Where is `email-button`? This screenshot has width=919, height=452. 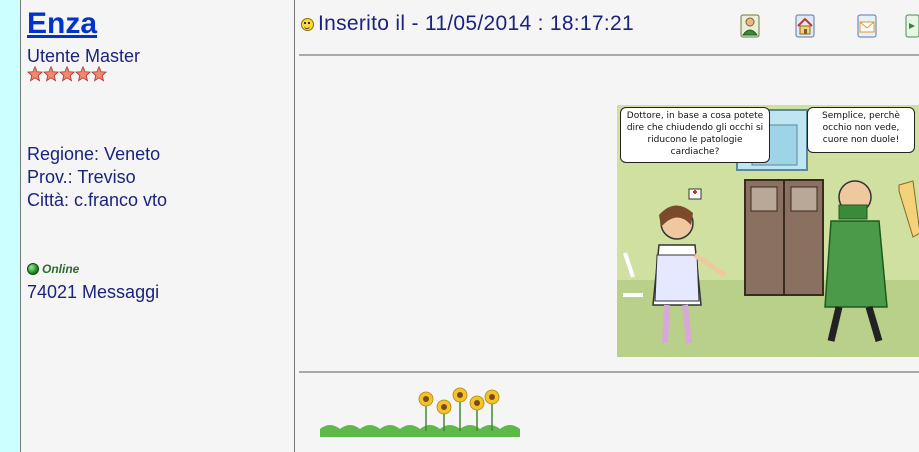 email-button is located at coordinates (867, 26).